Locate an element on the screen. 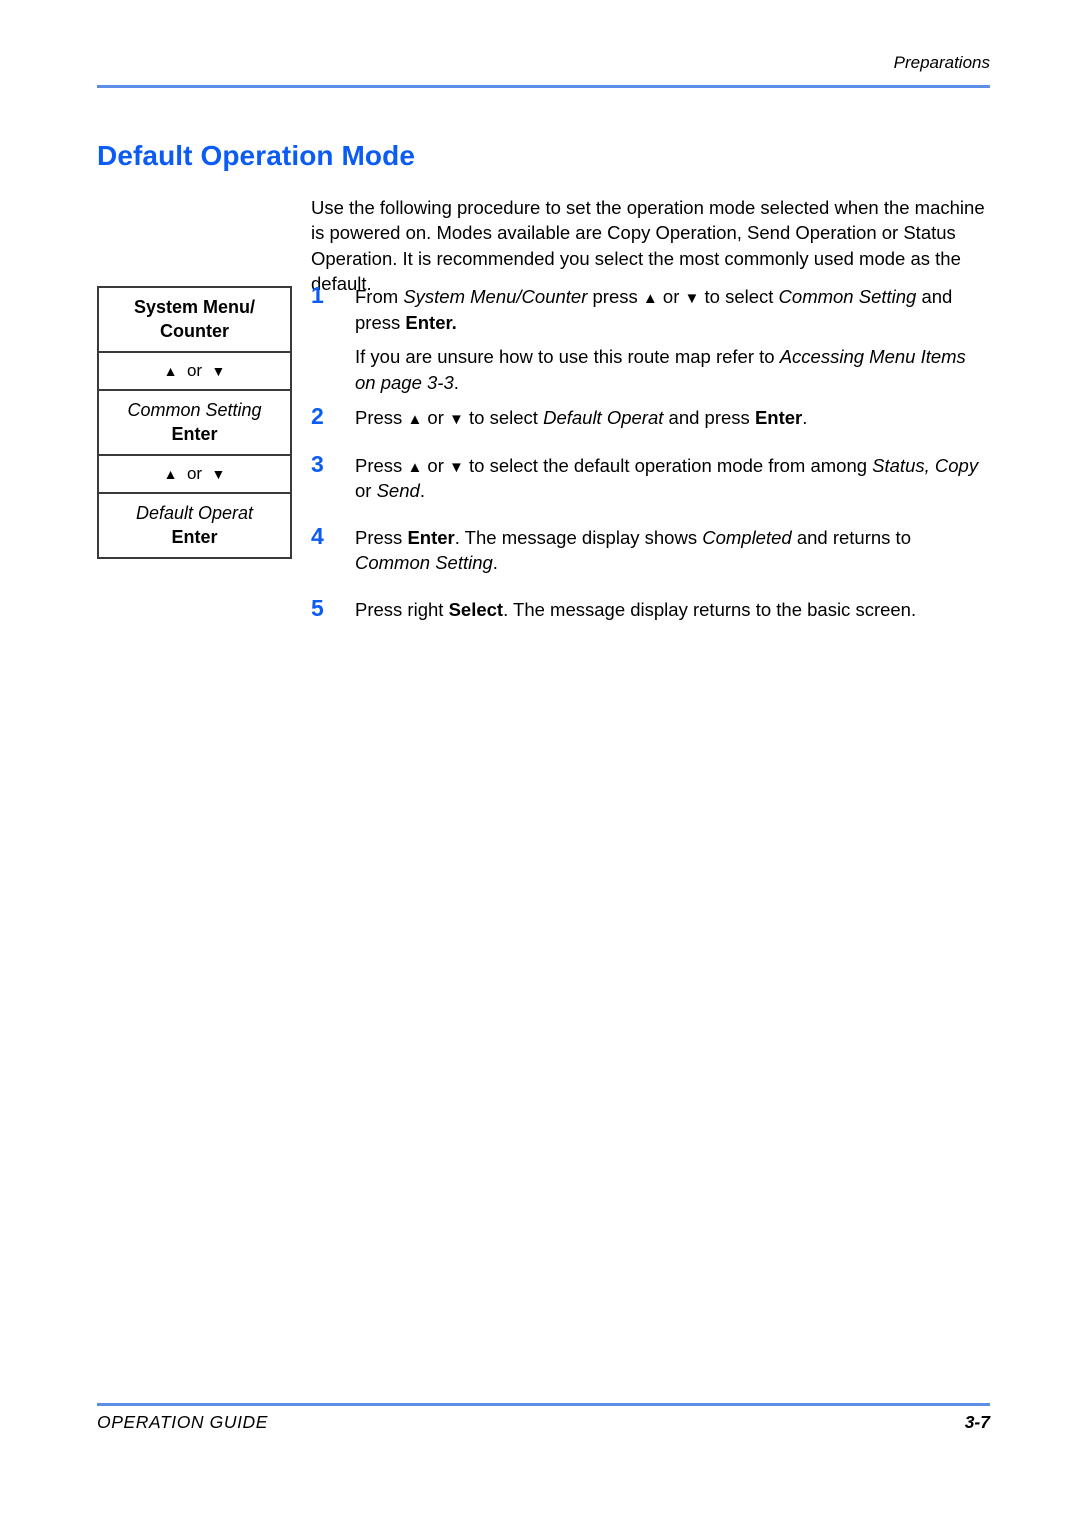 Image resolution: width=1080 pixels, height=1528 pixels. step-number: 2 is located at coordinates (317, 416).